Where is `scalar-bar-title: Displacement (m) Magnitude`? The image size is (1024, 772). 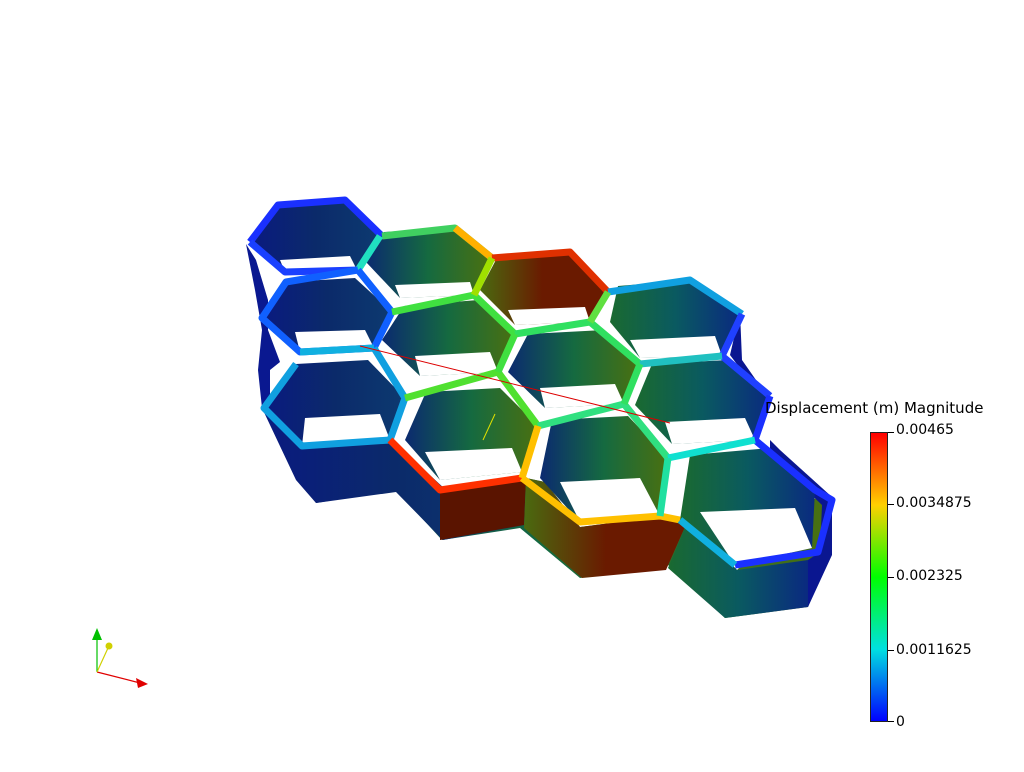 scalar-bar-title: Displacement (m) Magnitude is located at coordinates (874, 408).